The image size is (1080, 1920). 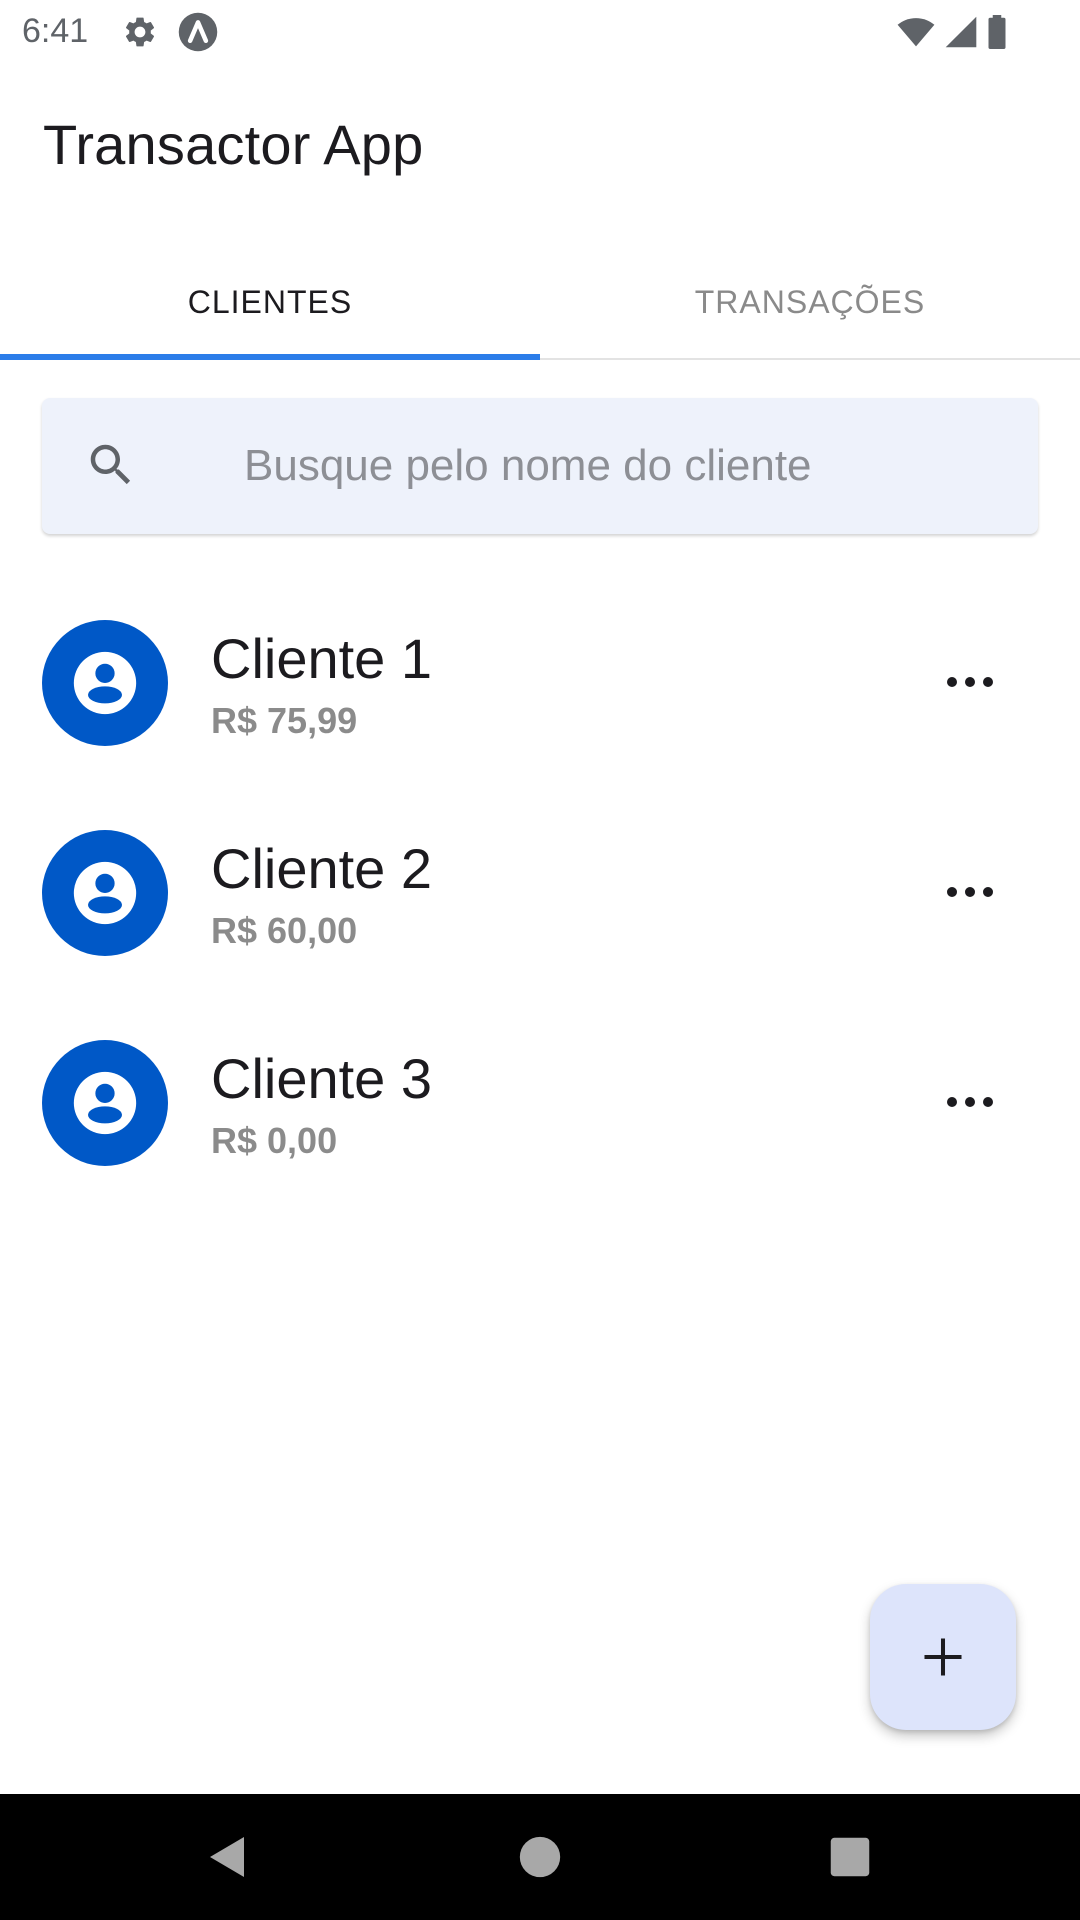 I want to click on a-badge-icon, so click(x=198, y=32).